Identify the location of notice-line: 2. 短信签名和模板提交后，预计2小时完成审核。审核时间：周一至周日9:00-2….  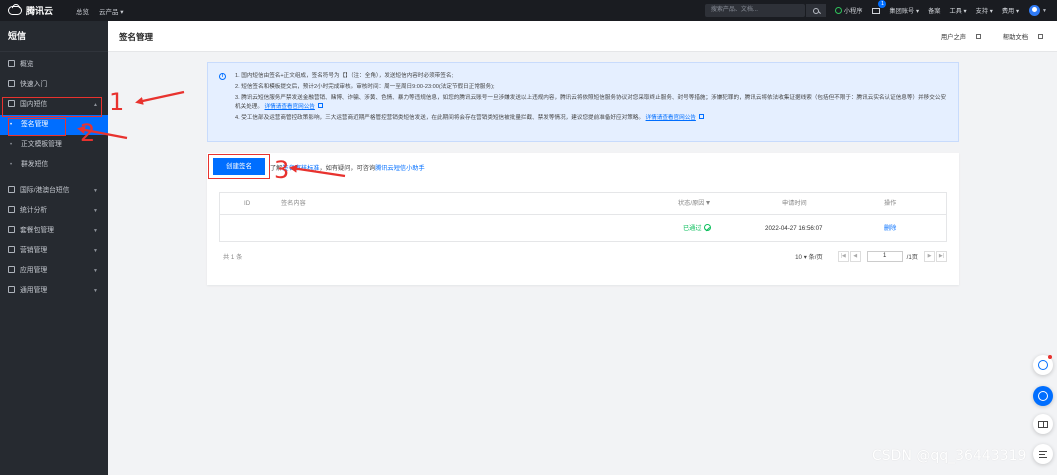
(365, 87).